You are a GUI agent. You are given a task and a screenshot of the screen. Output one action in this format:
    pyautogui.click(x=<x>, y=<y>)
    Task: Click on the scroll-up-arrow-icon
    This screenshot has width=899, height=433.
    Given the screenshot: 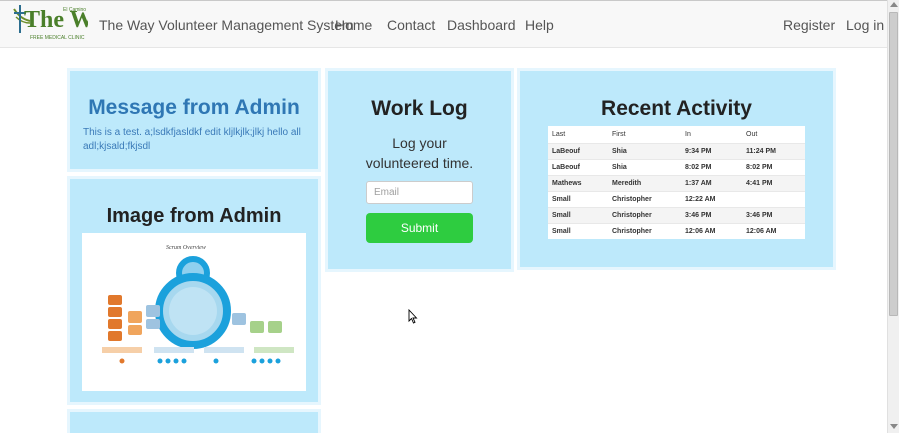 What is the action you would take?
    pyautogui.click(x=894, y=4)
    